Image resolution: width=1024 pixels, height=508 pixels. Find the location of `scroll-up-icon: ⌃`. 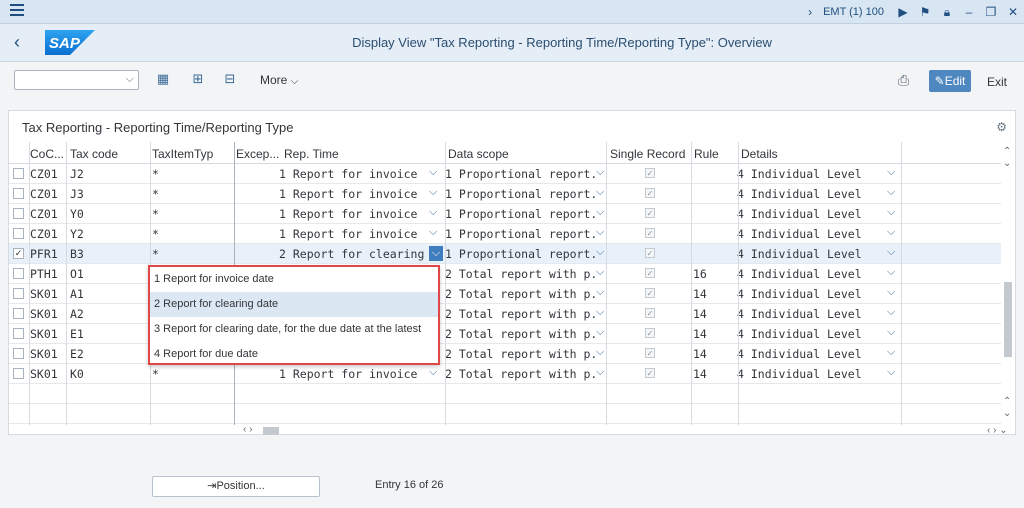

scroll-up-icon: ⌃ is located at coordinates (1007, 151).